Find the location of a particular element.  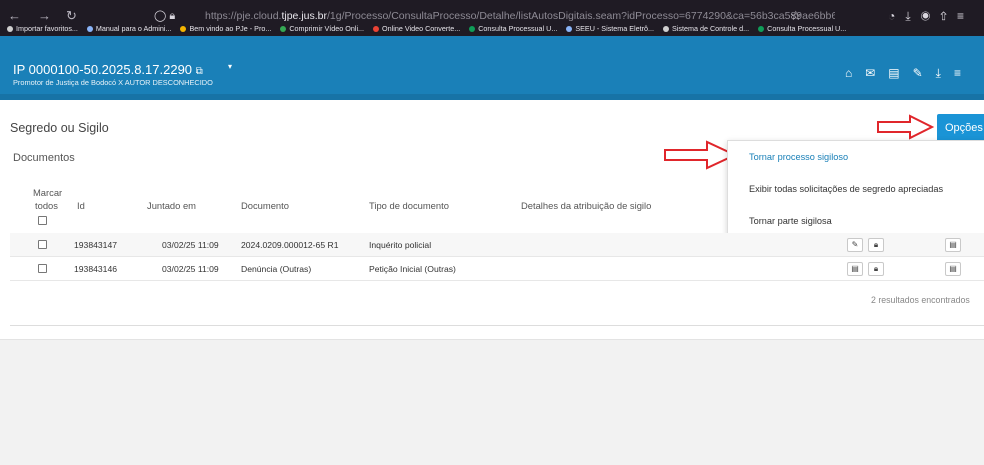

row-document: 2024.0209.000012-65 R1 is located at coordinates (289, 245).